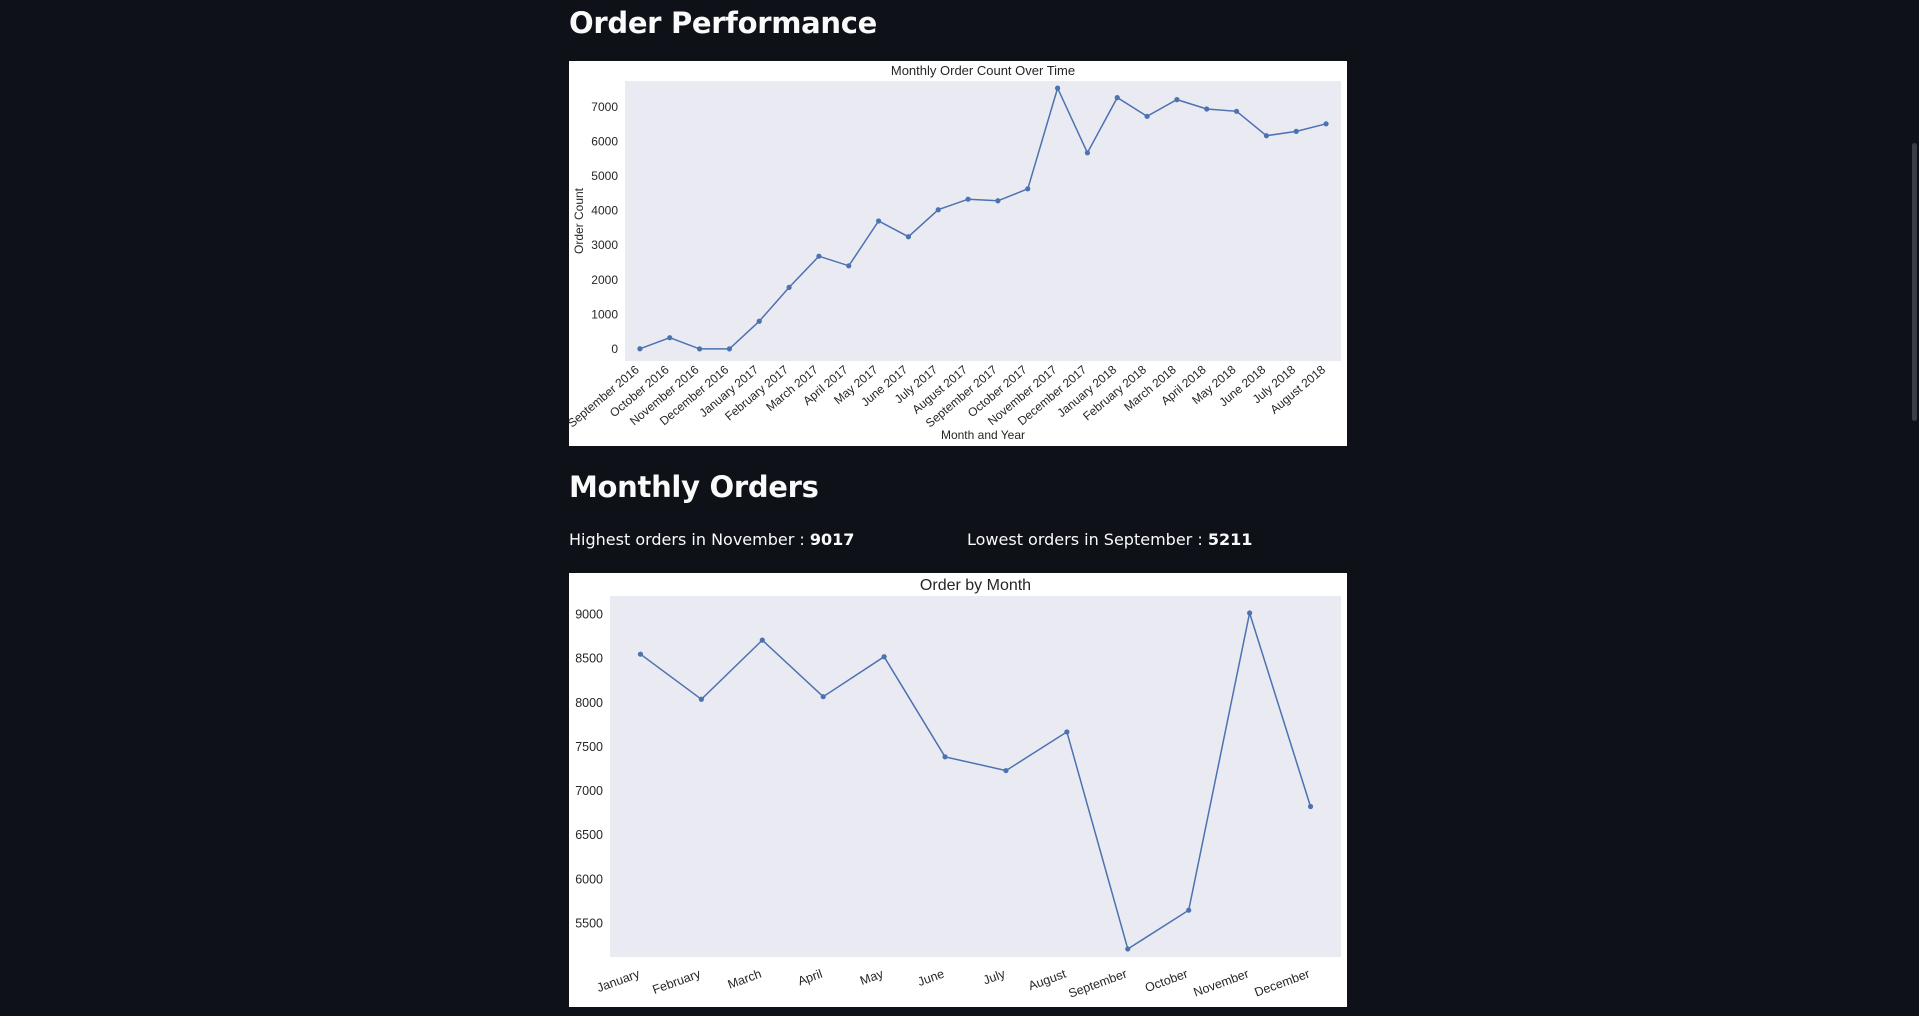  I want to click on y-tick-label: 7500, so click(589, 747).